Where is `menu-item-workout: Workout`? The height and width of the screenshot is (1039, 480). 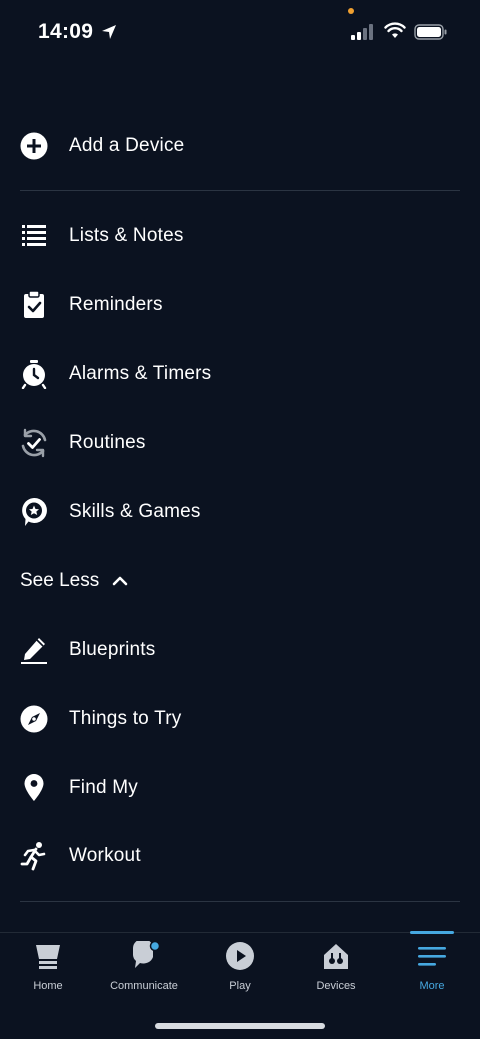
menu-item-workout: Workout is located at coordinates (240, 856).